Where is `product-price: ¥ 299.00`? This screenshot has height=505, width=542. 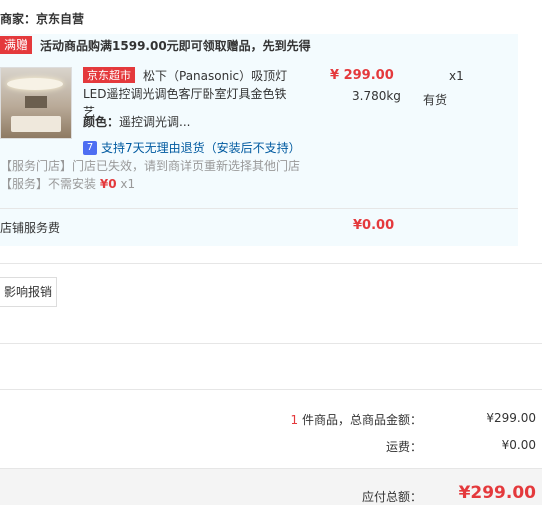
product-price: ¥ 299.00 is located at coordinates (362, 75).